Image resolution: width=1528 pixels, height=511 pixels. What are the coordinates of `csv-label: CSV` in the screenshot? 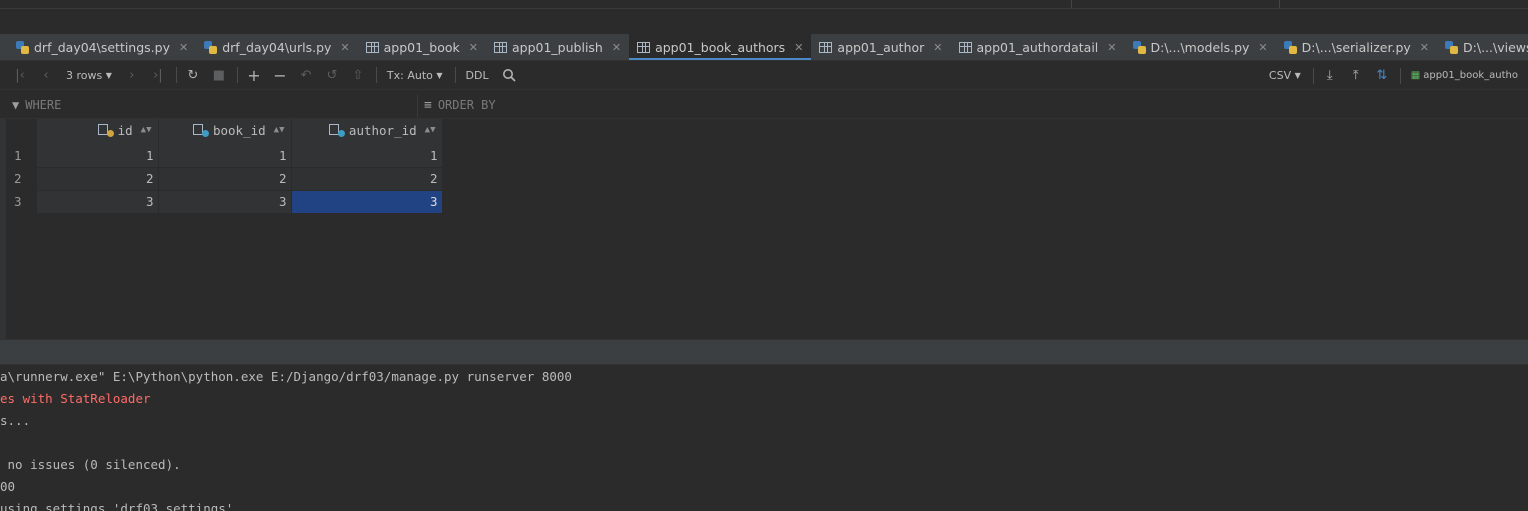 It's located at (1280, 75).